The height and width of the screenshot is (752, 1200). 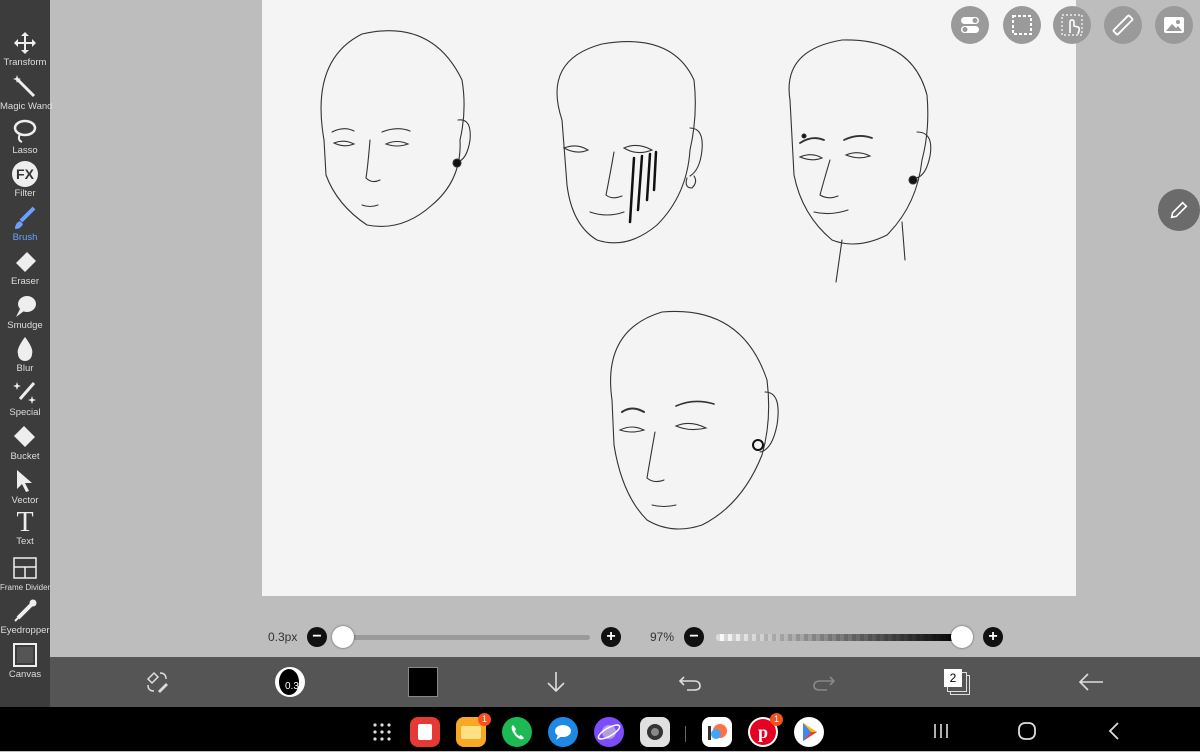 I want to click on tool-label: Magic Wand, so click(x=26, y=106).